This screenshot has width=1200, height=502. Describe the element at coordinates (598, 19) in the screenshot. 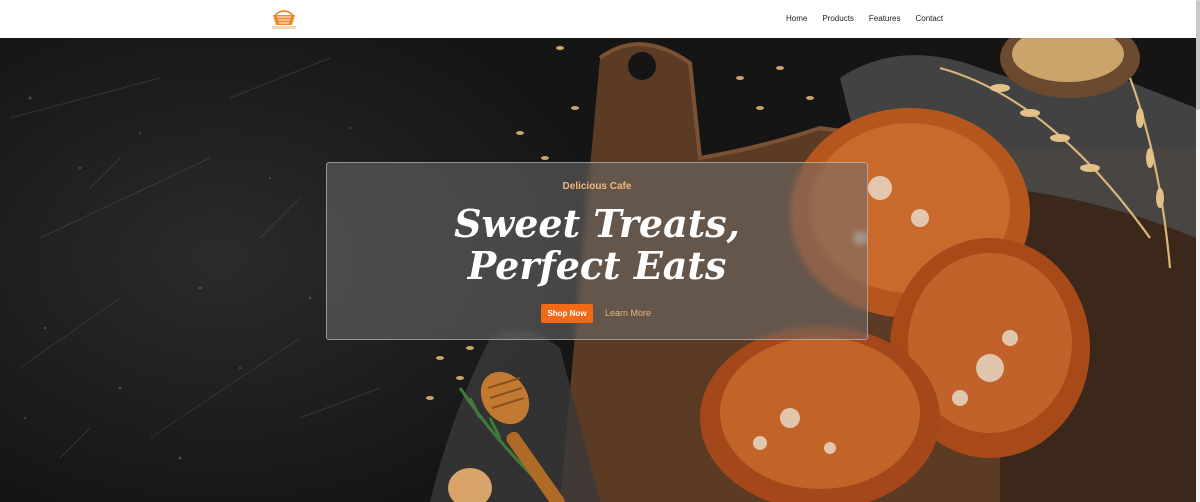

I see `top-navbar: Home Products Features Contact` at that location.